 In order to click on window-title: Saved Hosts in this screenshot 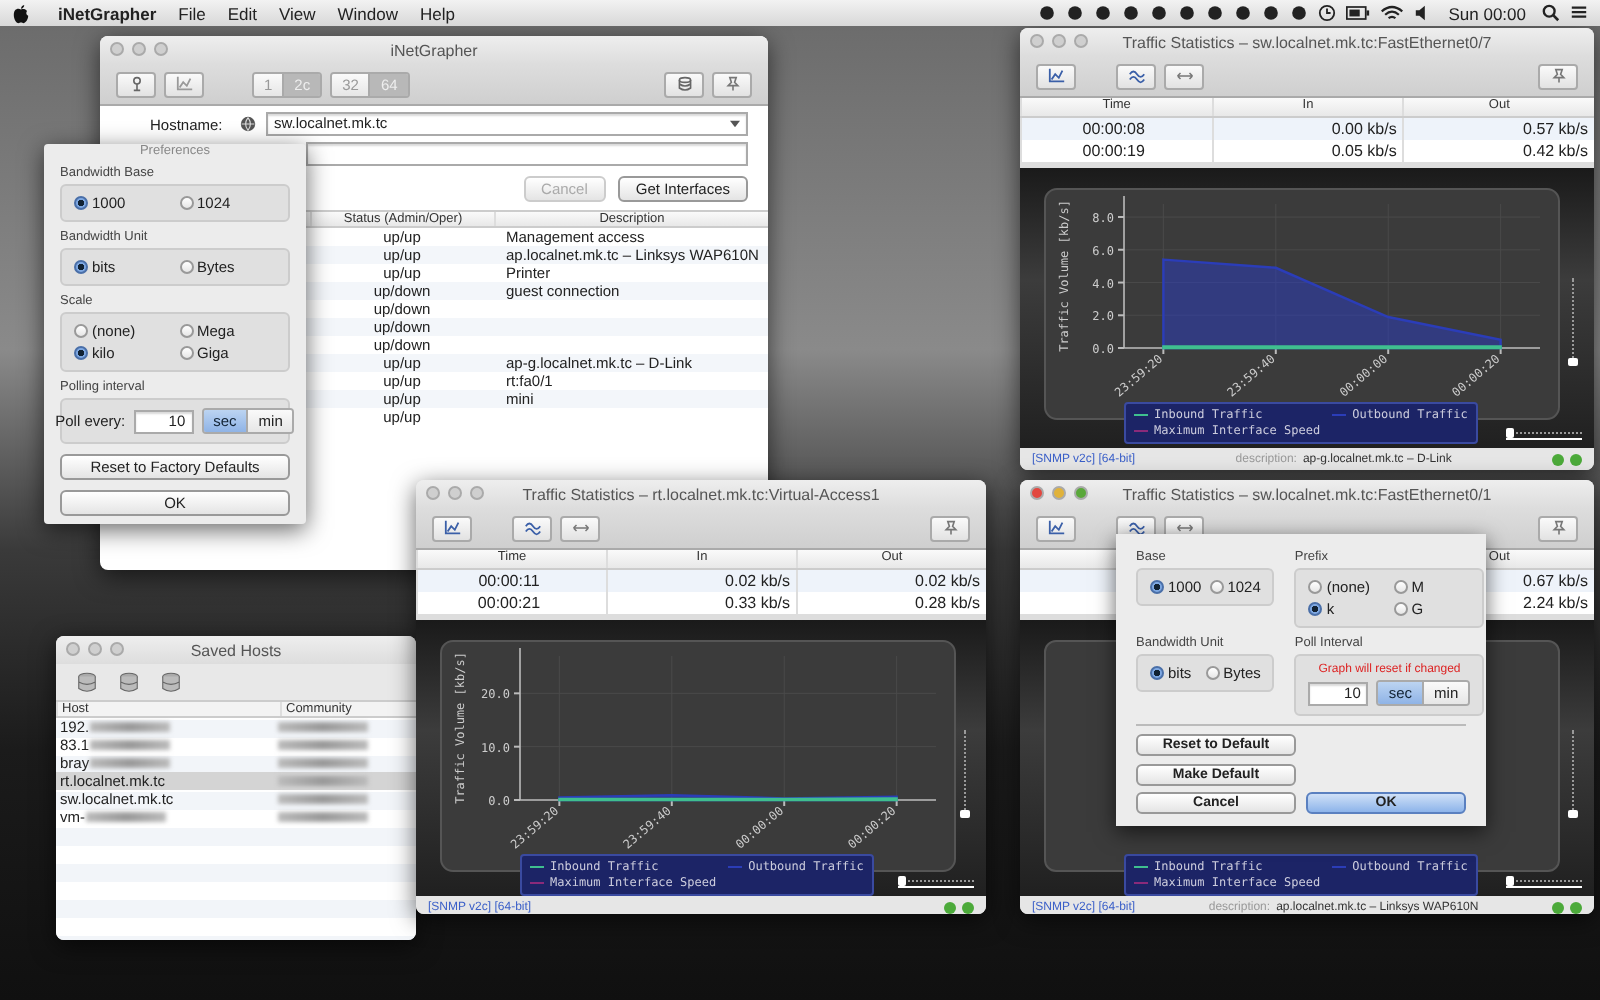, I will do `click(236, 650)`.